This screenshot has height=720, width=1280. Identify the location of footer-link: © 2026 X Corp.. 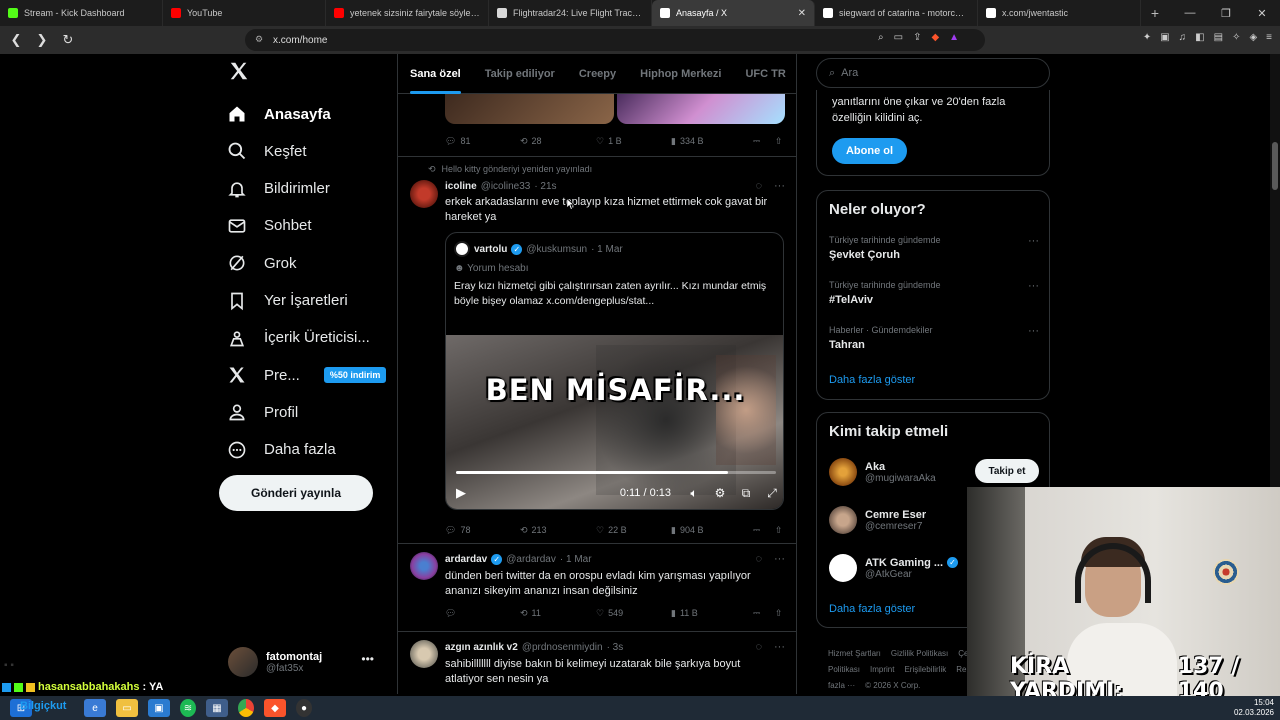
(892, 685).